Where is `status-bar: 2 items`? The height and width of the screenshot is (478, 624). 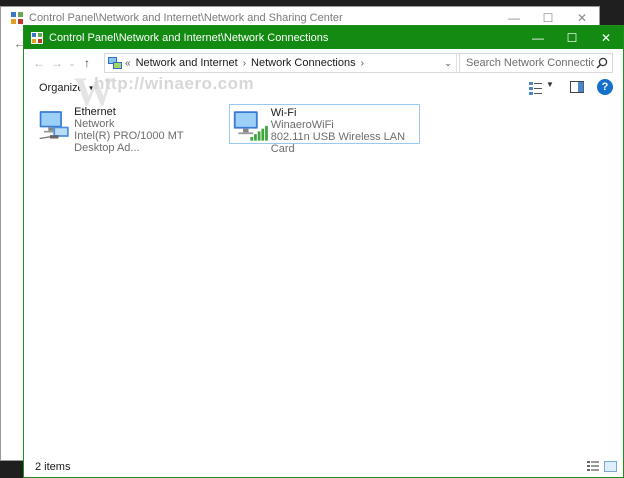
status-bar: 2 items is located at coordinates (323, 467).